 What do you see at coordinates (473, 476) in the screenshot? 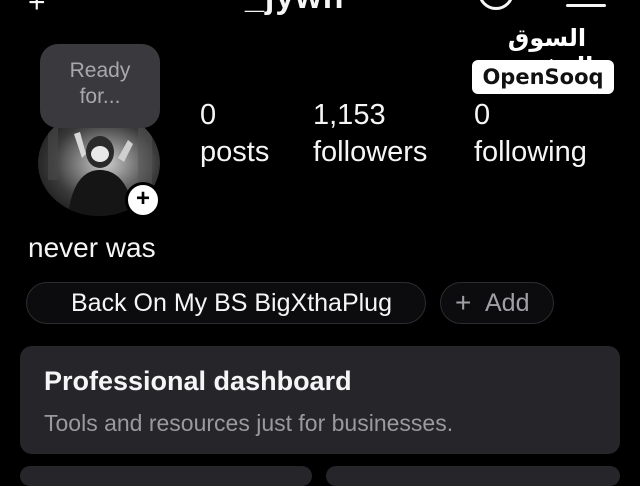
I see `share-profile-button` at bounding box center [473, 476].